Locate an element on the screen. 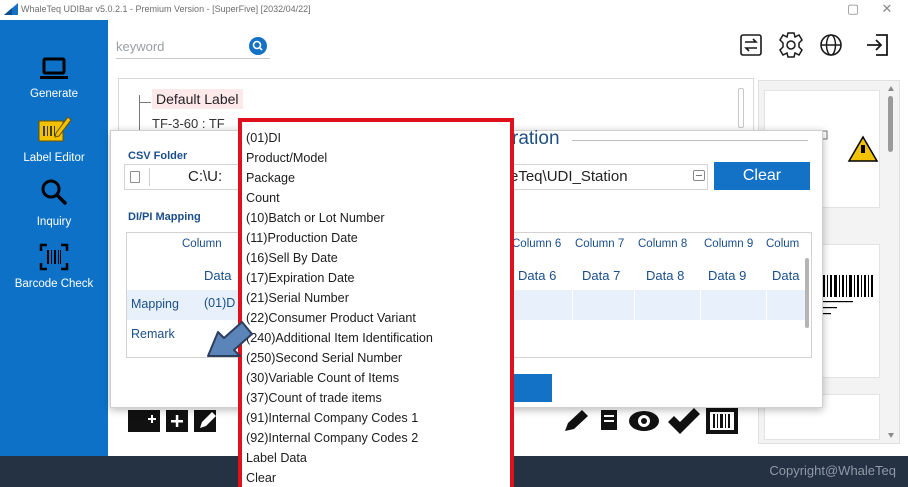 The height and width of the screenshot is (487, 908). sidebar-item-barcode-check: Barcode Check is located at coordinates (54, 270).